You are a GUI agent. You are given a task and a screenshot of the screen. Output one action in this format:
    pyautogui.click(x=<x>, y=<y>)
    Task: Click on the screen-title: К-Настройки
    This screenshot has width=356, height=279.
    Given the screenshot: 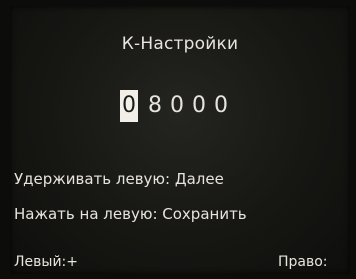 What is the action you would take?
    pyautogui.click(x=180, y=44)
    